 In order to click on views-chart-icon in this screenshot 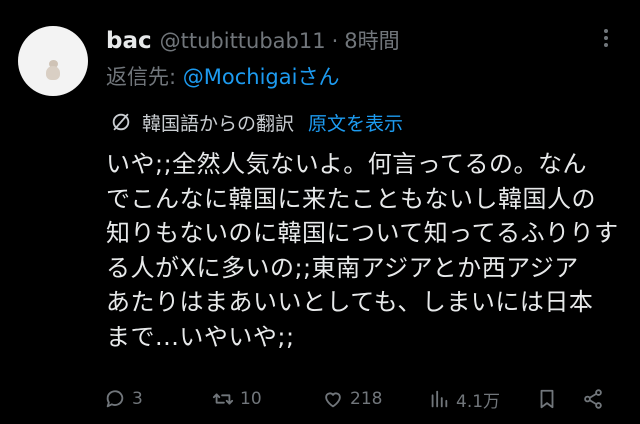, I will do `click(439, 399)`.